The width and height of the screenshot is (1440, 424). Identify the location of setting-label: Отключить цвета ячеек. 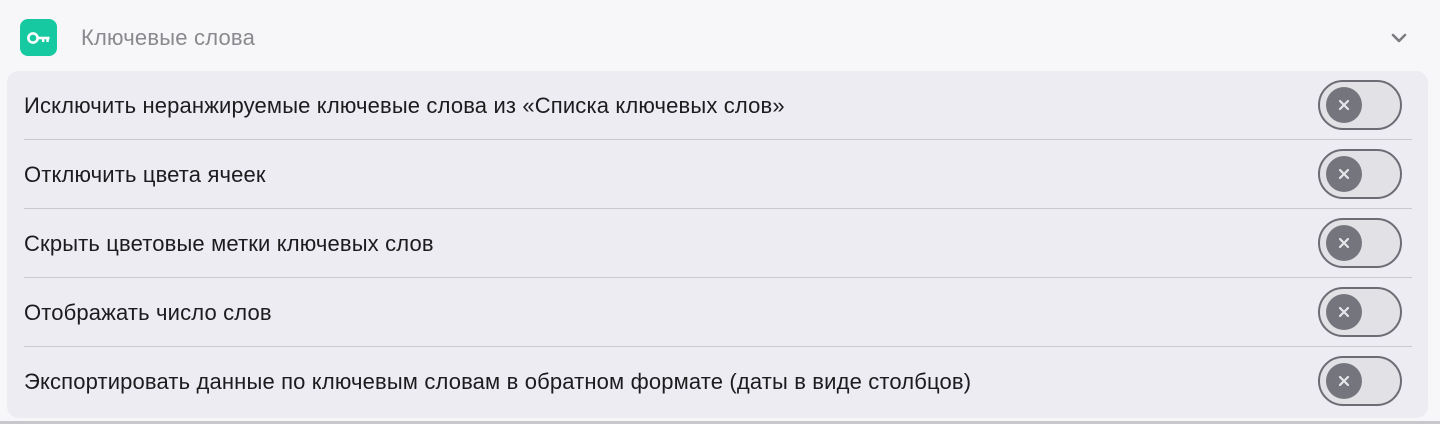
(145, 174).